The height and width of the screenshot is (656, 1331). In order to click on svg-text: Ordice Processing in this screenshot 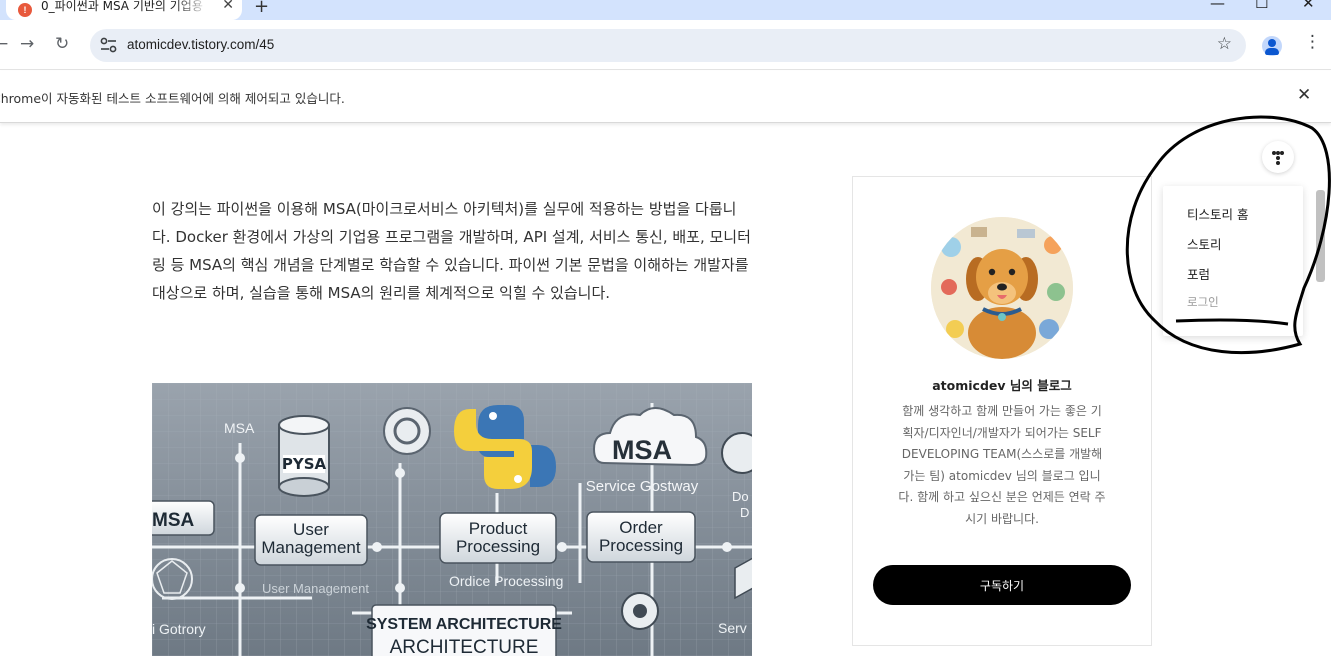, I will do `click(506, 581)`.